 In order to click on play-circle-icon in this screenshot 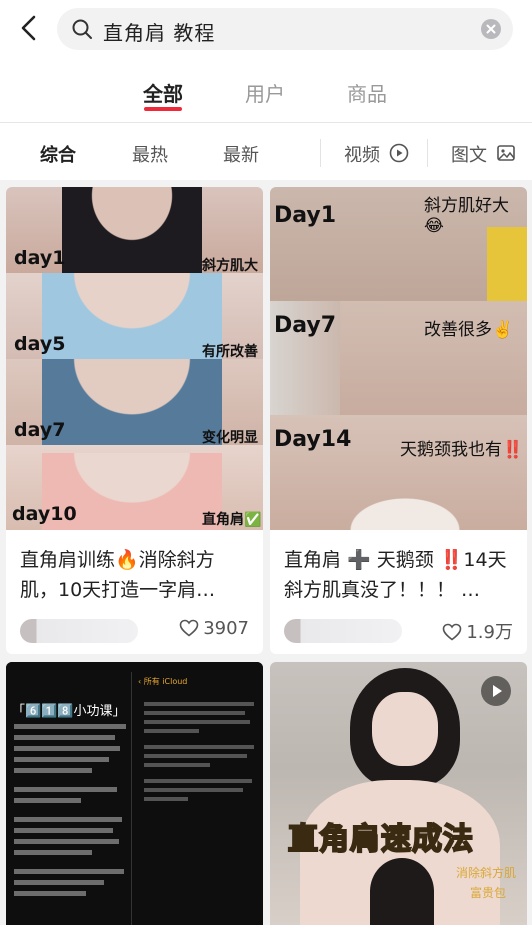, I will do `click(399, 153)`.